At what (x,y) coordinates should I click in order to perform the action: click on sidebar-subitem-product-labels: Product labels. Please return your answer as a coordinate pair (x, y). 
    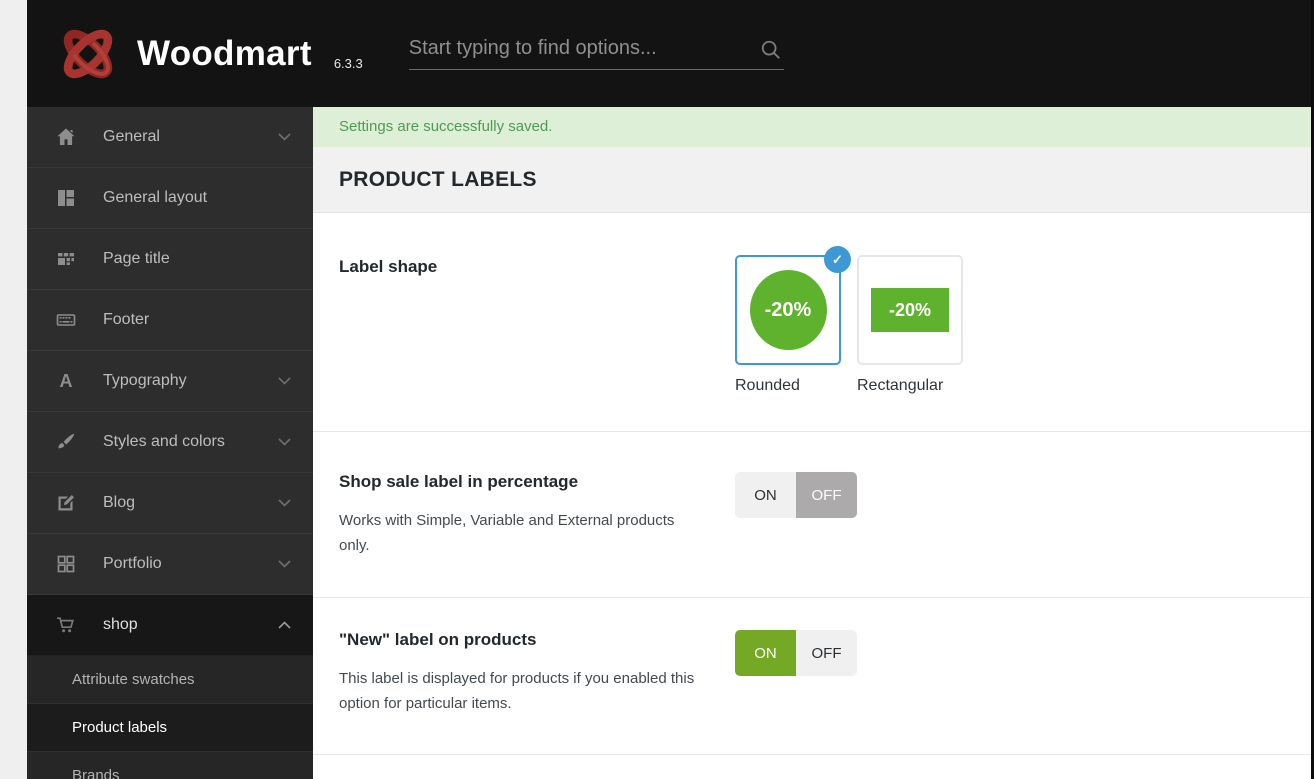
    Looking at the image, I should click on (170, 728).